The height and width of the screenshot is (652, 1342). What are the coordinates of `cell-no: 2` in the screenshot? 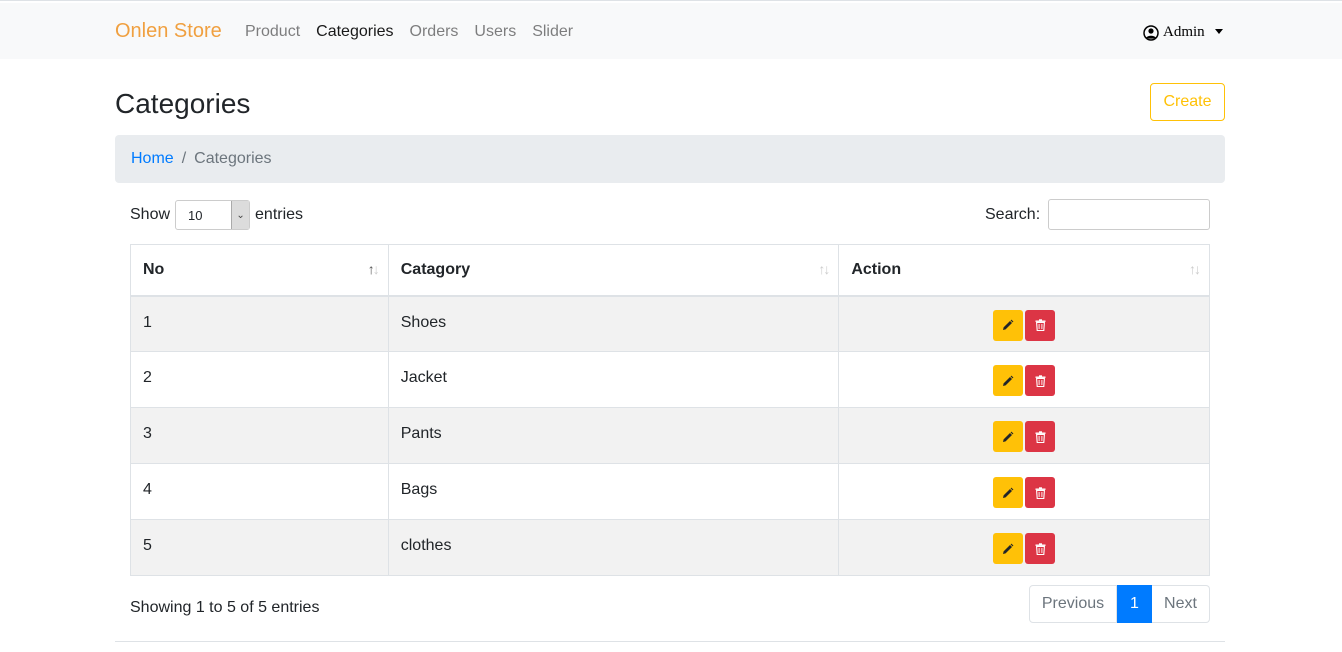 It's located at (259, 379).